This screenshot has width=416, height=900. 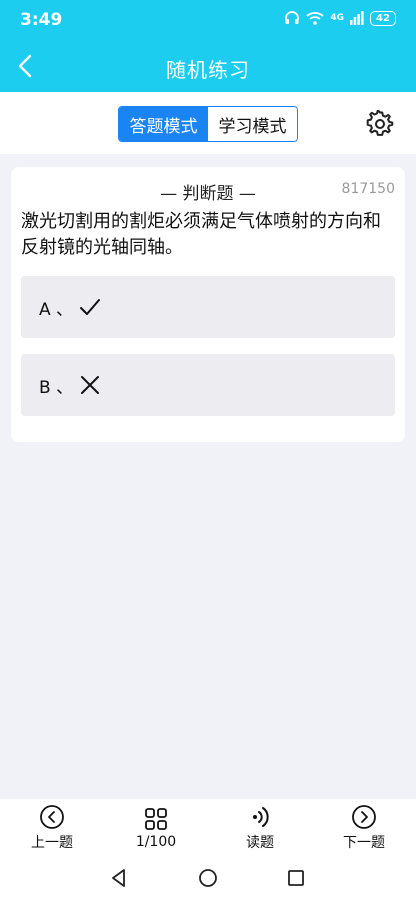 I want to click on system-recents-icon, so click(x=296, y=878).